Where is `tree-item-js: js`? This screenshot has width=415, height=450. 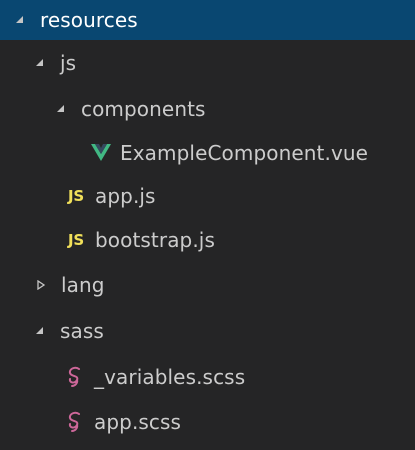
tree-item-js: js is located at coordinates (207, 63).